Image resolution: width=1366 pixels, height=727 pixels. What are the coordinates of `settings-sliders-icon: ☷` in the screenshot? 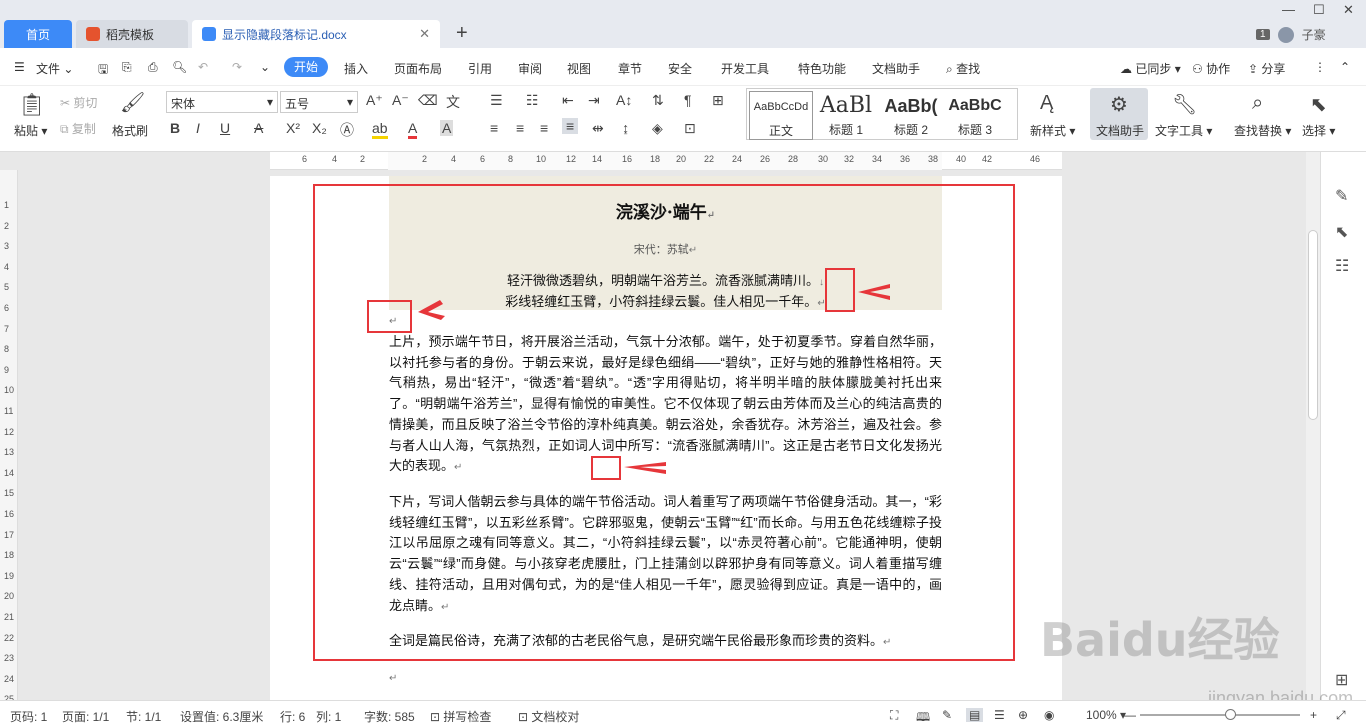 It's located at (1342, 266).